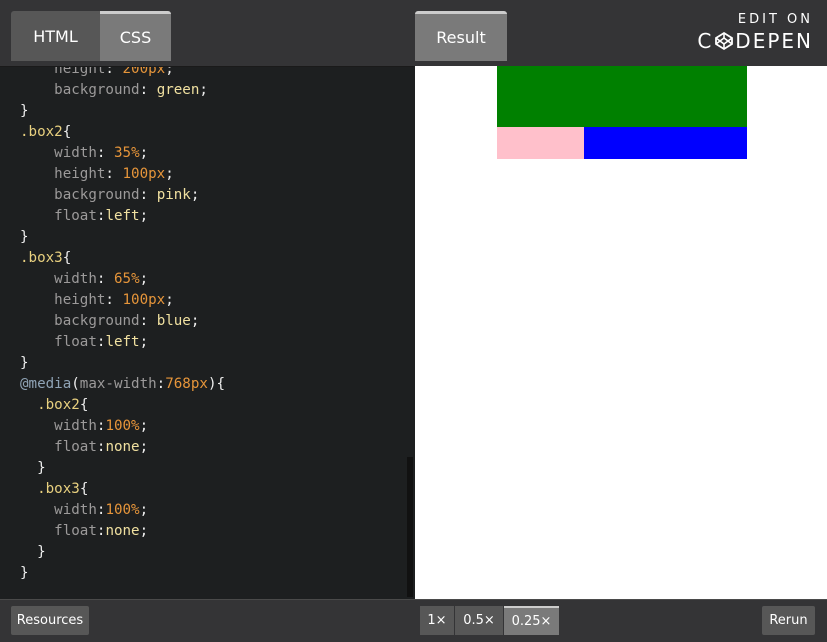 The image size is (827, 642). What do you see at coordinates (127, 321) in the screenshot?
I see `code-line: background: blue;` at bounding box center [127, 321].